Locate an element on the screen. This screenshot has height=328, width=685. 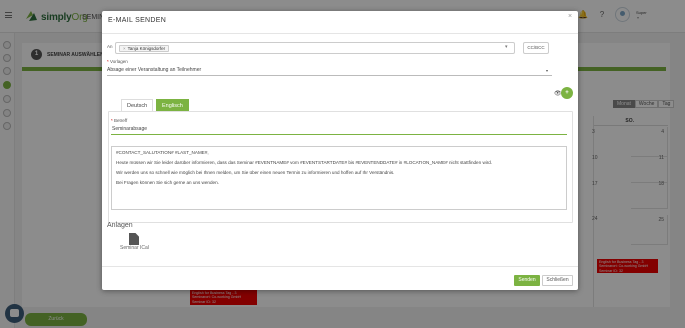
tab-deutsch: Deutsch is located at coordinates (137, 105).